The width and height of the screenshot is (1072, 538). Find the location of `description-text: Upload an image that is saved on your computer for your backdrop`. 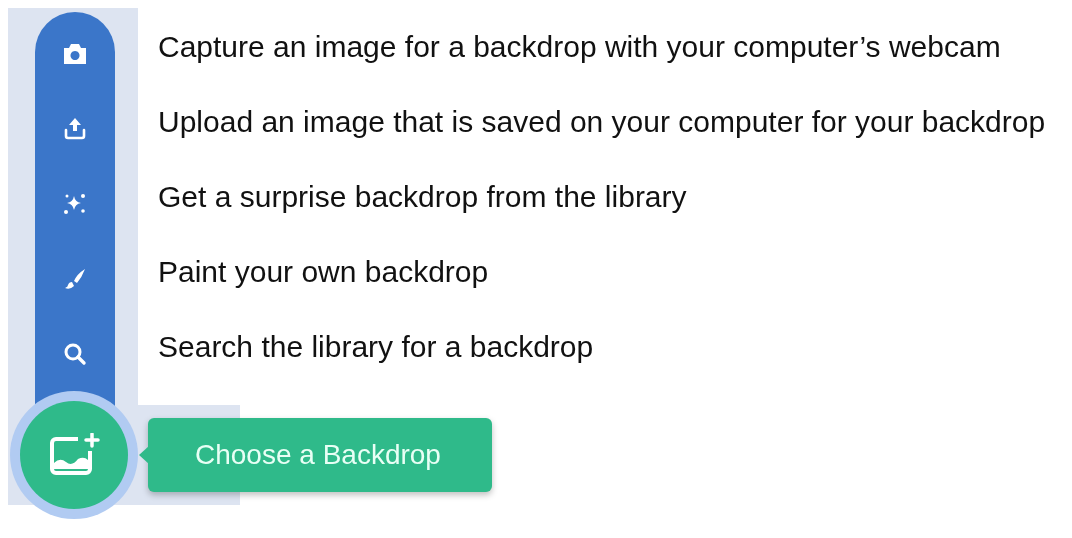

description-text: Upload an image that is saved on your computer for your backdrop is located at coordinates (602, 121).